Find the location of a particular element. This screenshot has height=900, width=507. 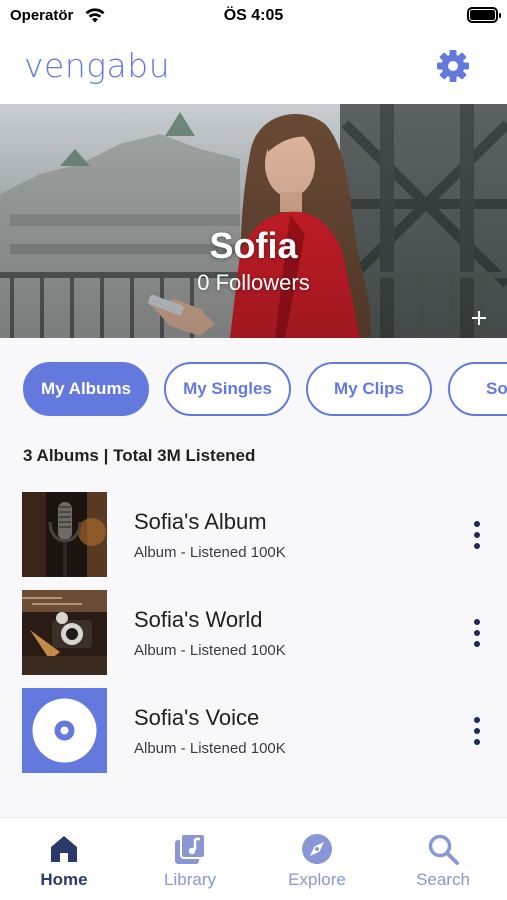

nav-label: Library is located at coordinates (190, 879).